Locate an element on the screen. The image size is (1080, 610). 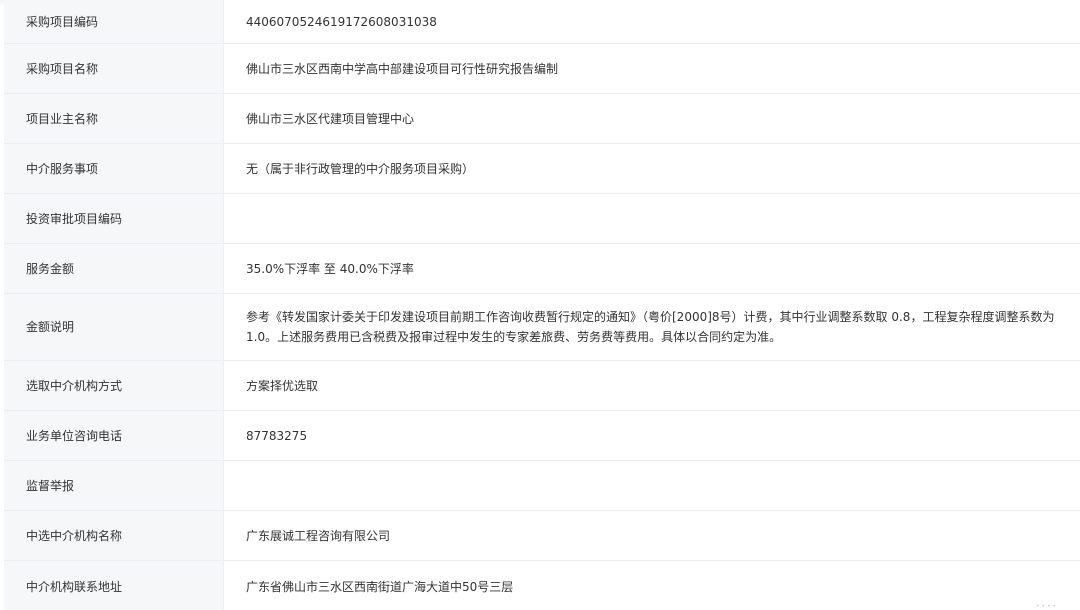
table-row: 采购项目名称 佛山市三水区西南中学高中部建设项目可行性研究报告编制 is located at coordinates (542, 68).